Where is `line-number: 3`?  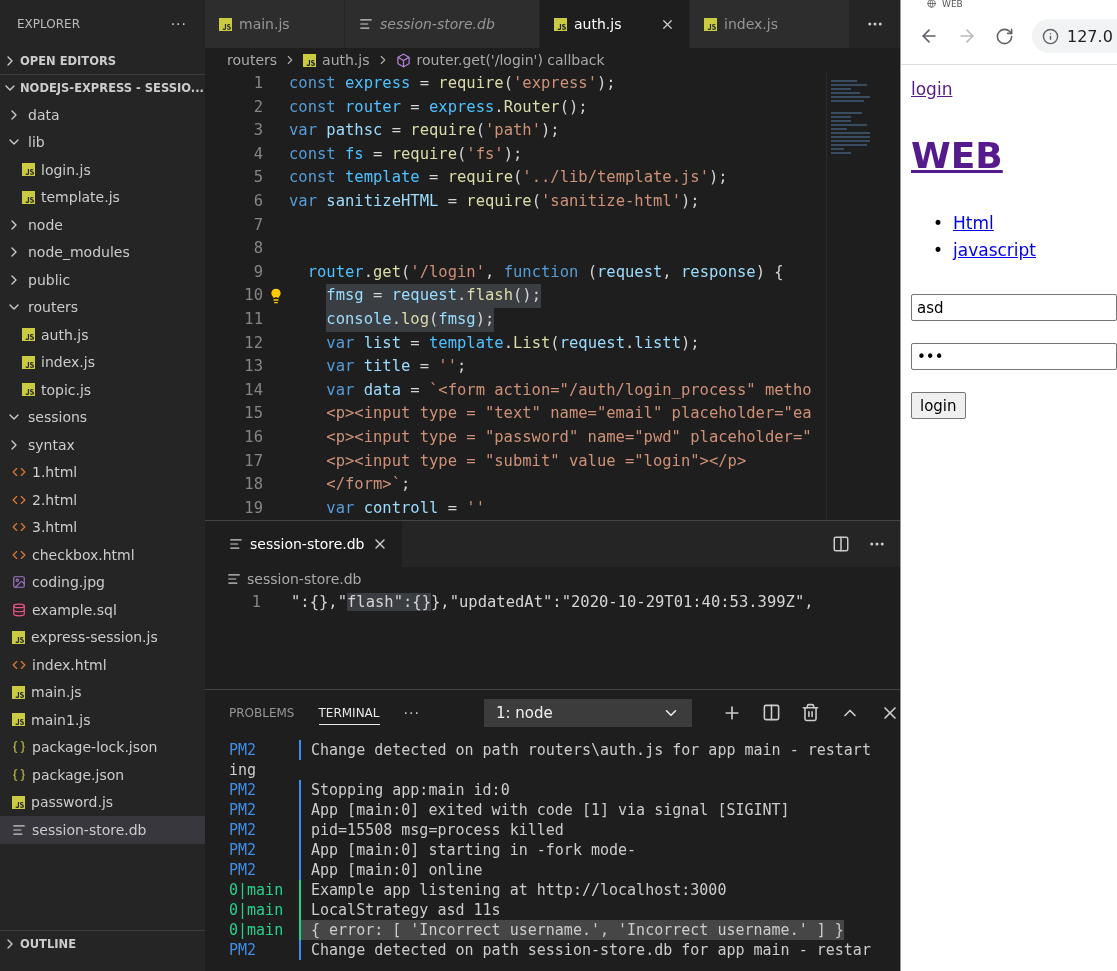
line-number: 3 is located at coordinates (257, 131).